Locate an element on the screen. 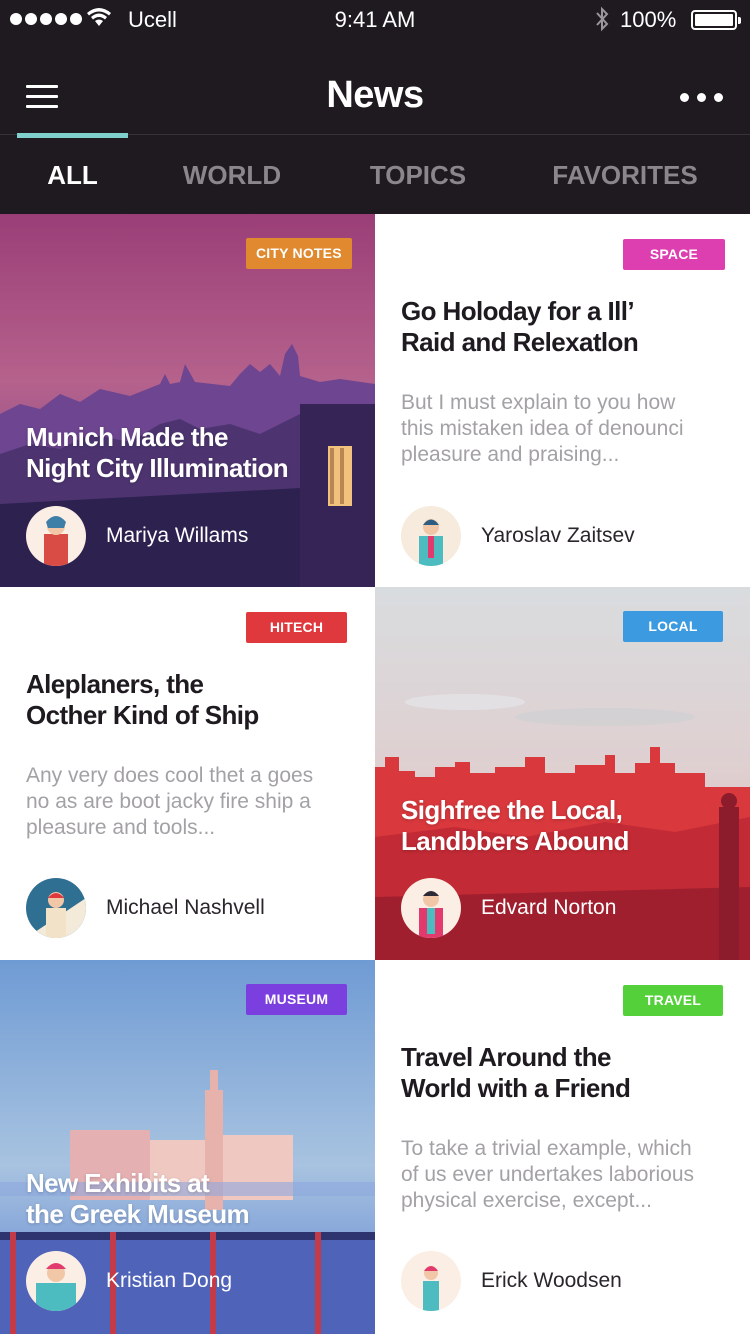  card-title-line: Night City Illumination is located at coordinates (157, 468).